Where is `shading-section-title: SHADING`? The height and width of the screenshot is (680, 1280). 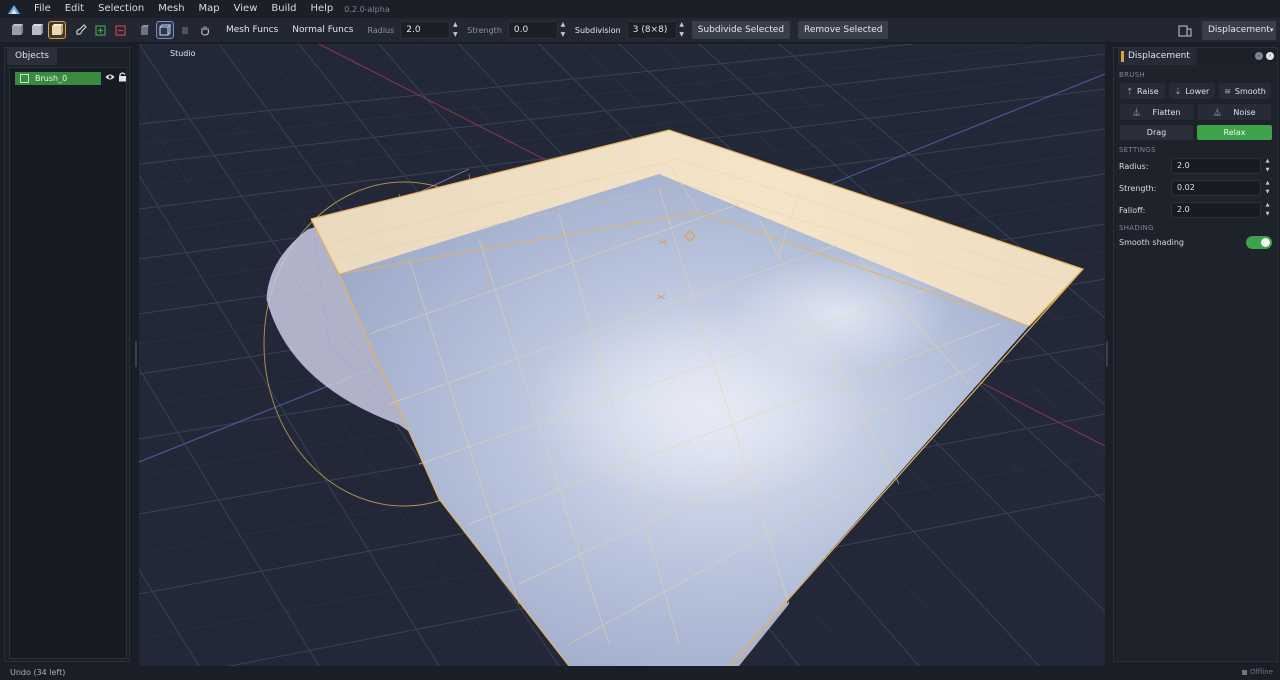 shading-section-title: SHADING is located at coordinates (1136, 228).